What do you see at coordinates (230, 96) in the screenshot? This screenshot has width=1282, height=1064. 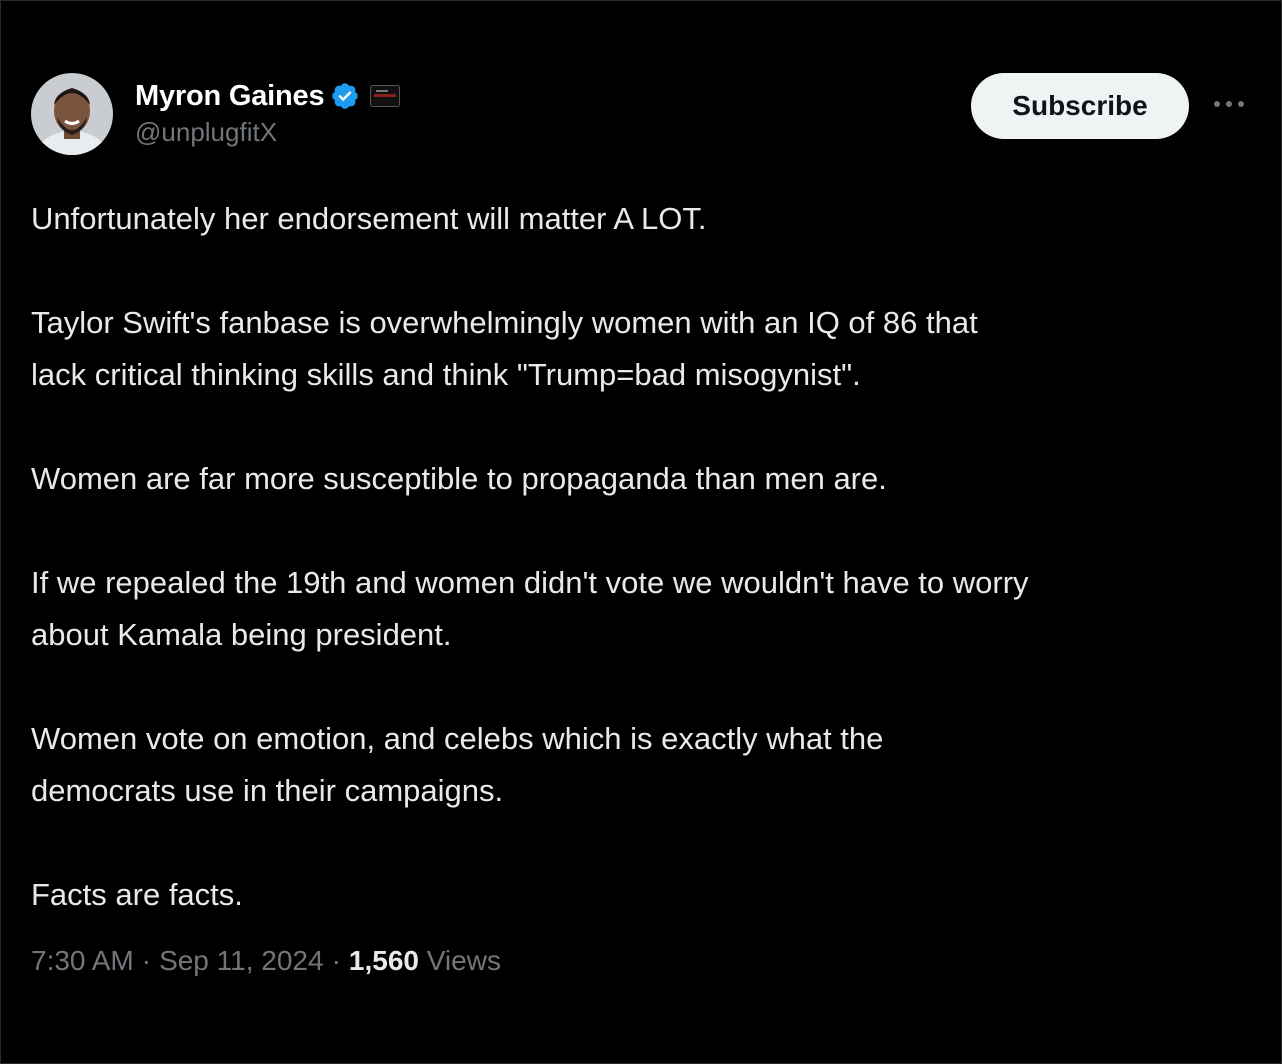 I see `display-name: Myron Gaines` at bounding box center [230, 96].